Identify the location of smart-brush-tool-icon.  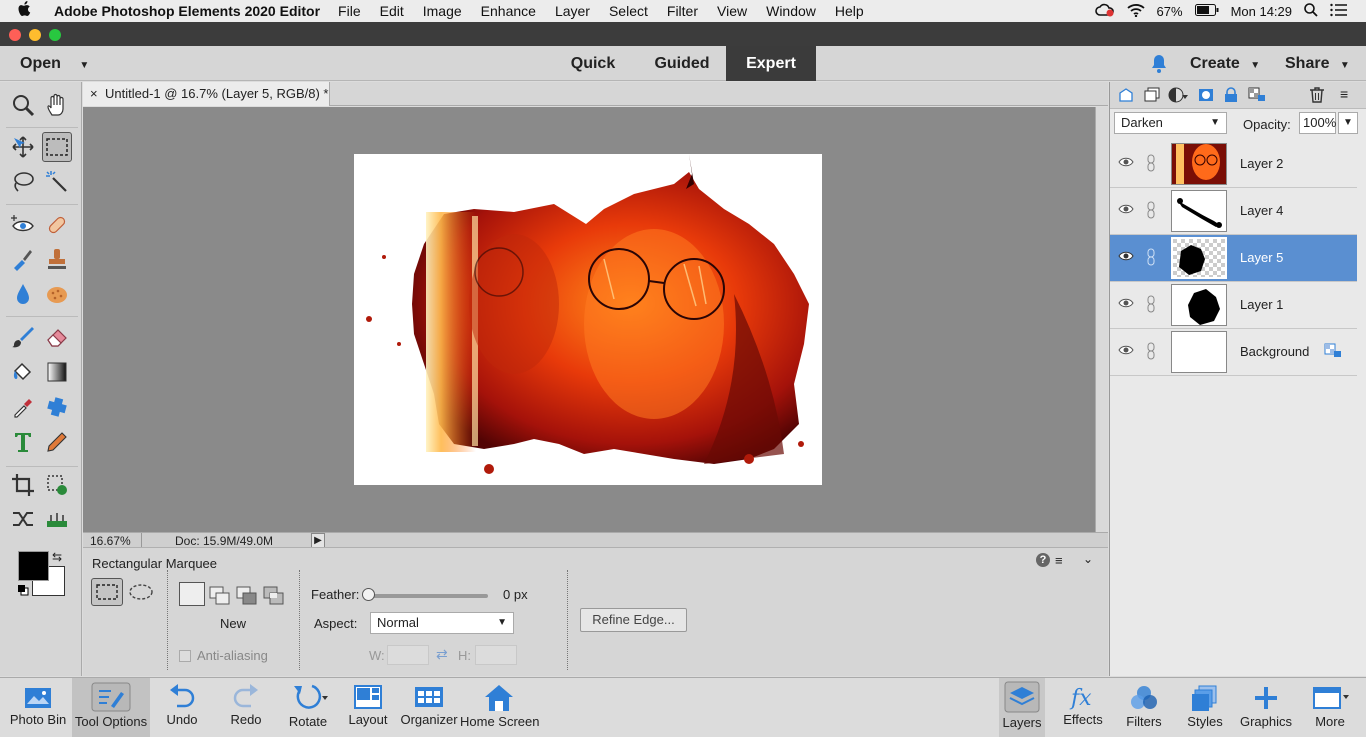
(23, 259).